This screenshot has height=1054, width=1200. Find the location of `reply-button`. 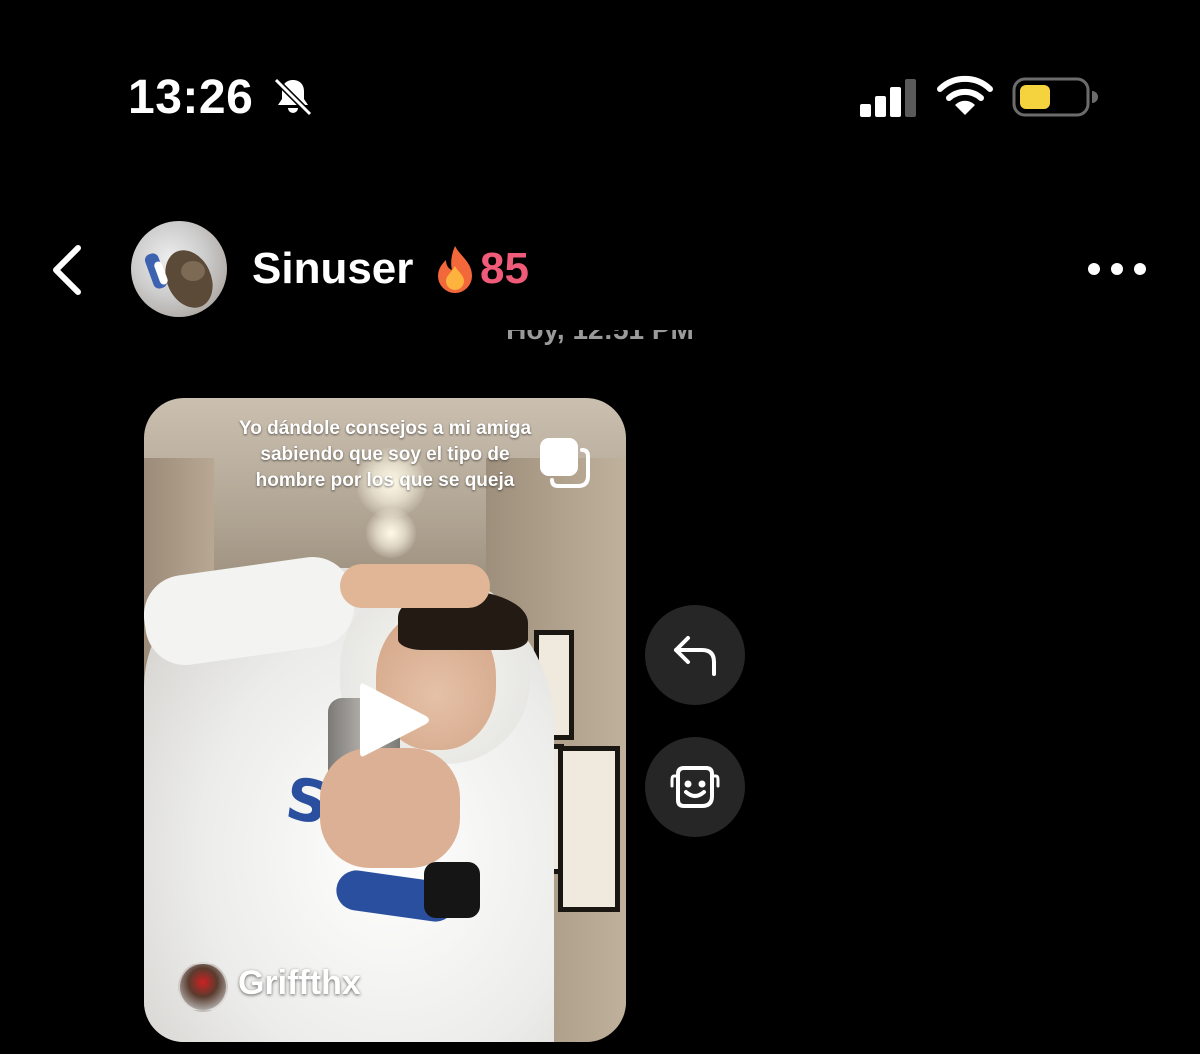

reply-button is located at coordinates (695, 655).